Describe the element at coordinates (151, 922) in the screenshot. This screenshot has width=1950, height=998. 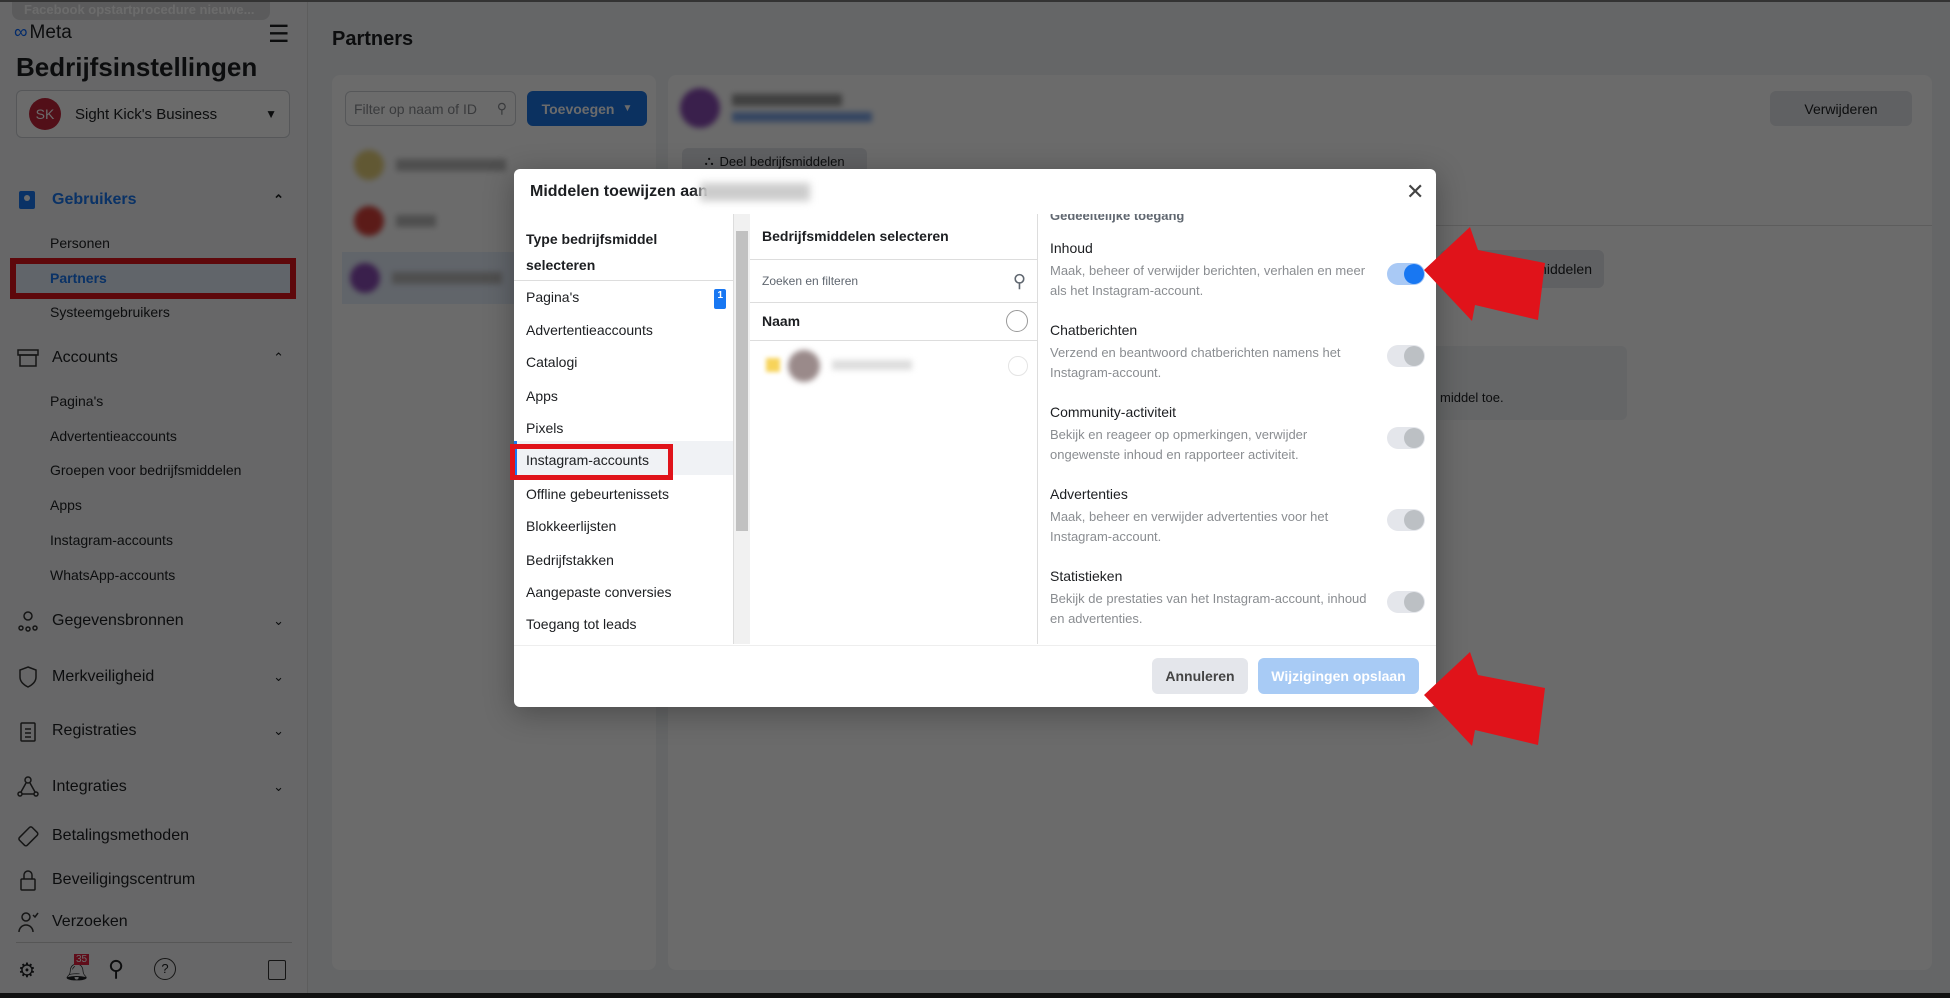
I see `sidebar-item-verzoeken: Verzoeken` at that location.